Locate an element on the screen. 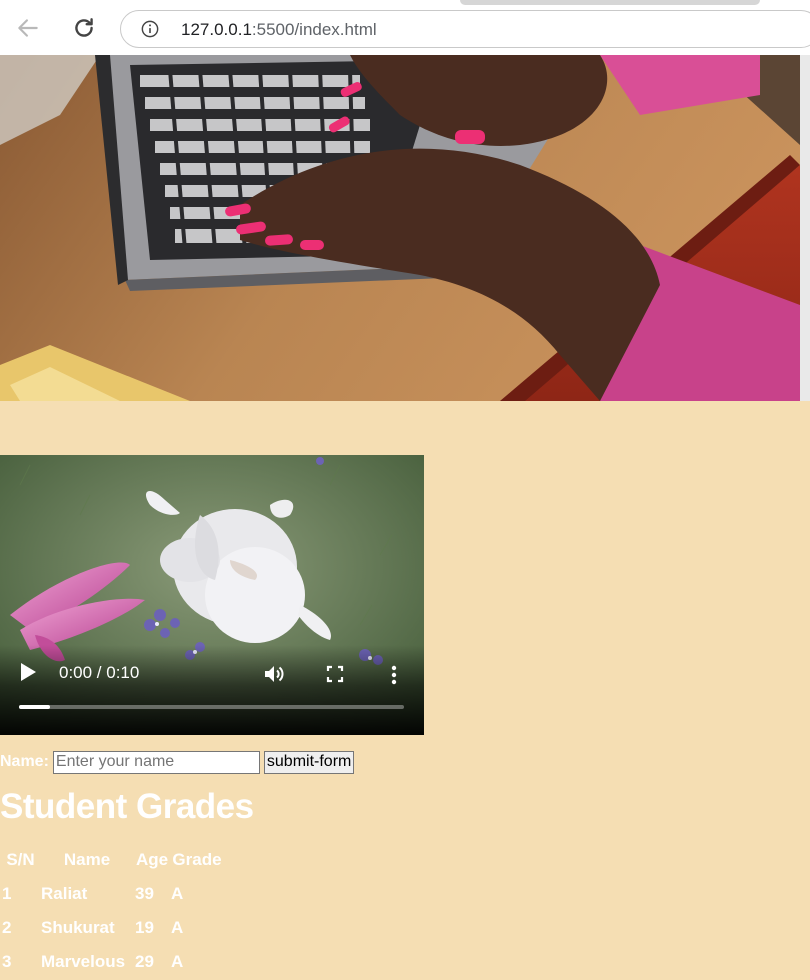 This screenshot has width=810, height=980. table-row: 3 Marvelous 29 A is located at coordinates (112, 962).